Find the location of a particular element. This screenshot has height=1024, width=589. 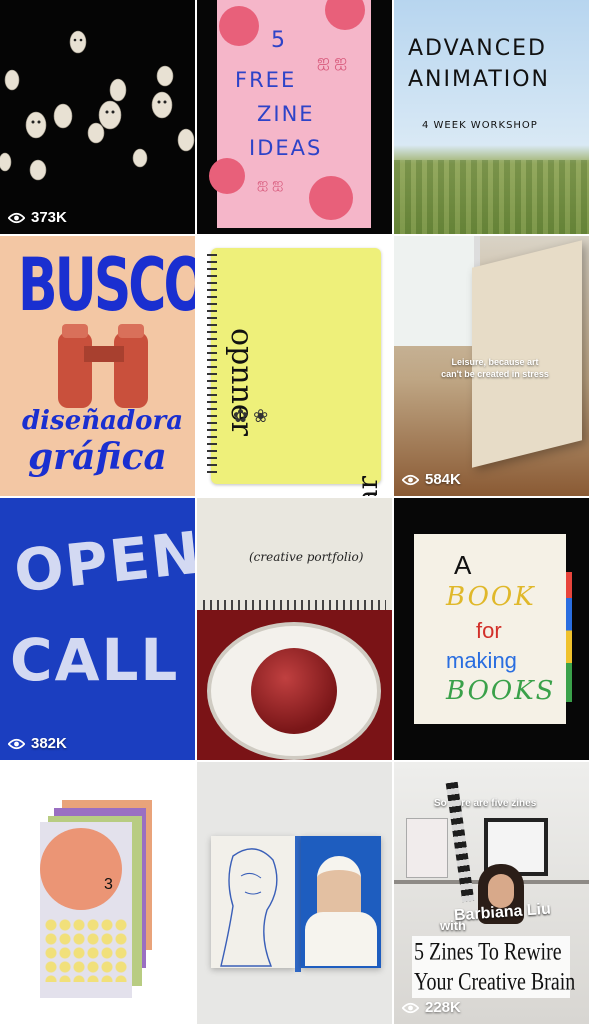

photo-clothing is located at coordinates (341, 939).